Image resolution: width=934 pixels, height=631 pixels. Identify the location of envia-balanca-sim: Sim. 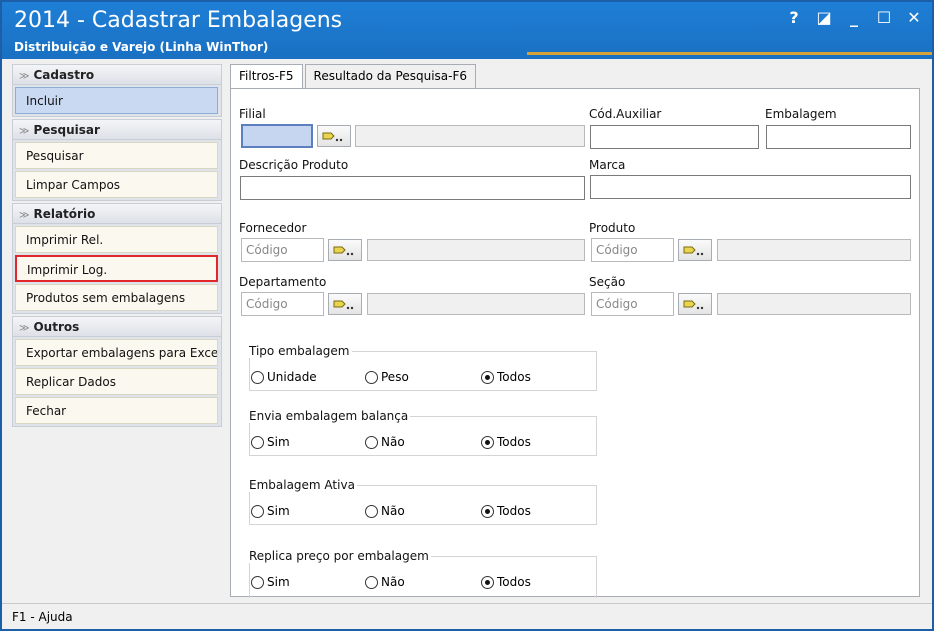
(270, 442).